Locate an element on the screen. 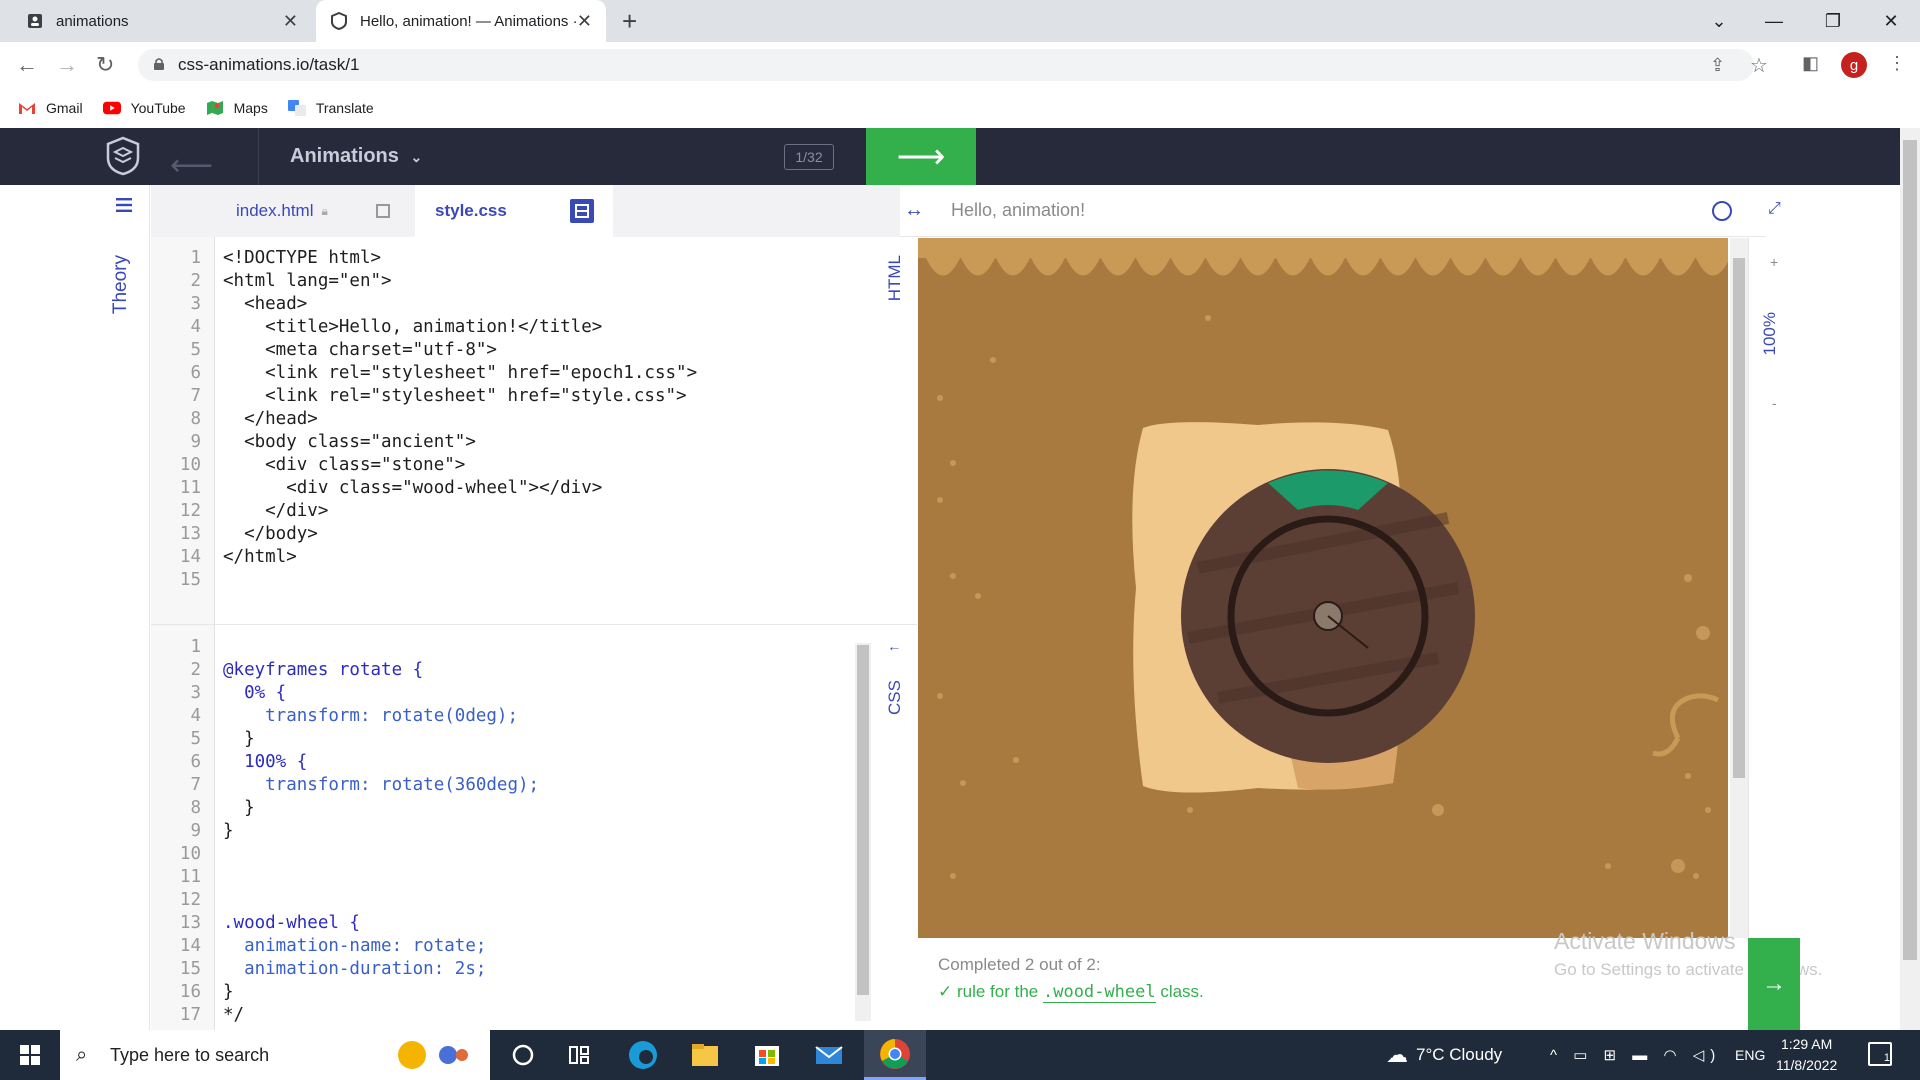 The height and width of the screenshot is (1080, 1920). code-line: 5 } is located at coordinates (501, 739).